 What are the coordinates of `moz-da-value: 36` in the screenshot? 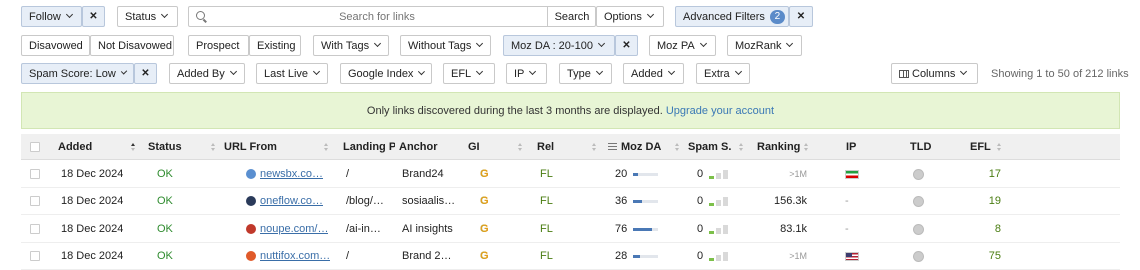 It's located at (621, 201).